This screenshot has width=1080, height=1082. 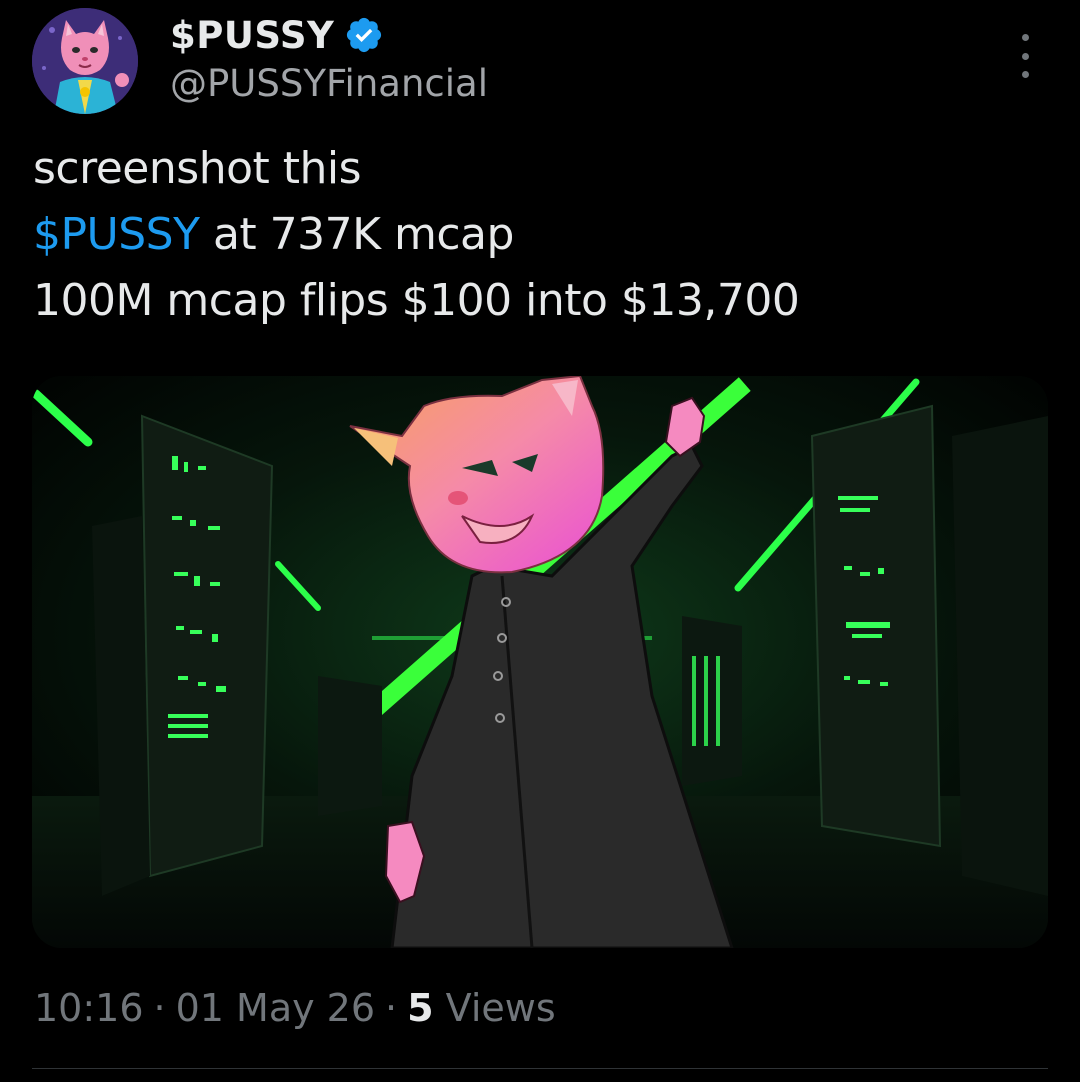 I want to click on avatar, so click(x=85, y=61).